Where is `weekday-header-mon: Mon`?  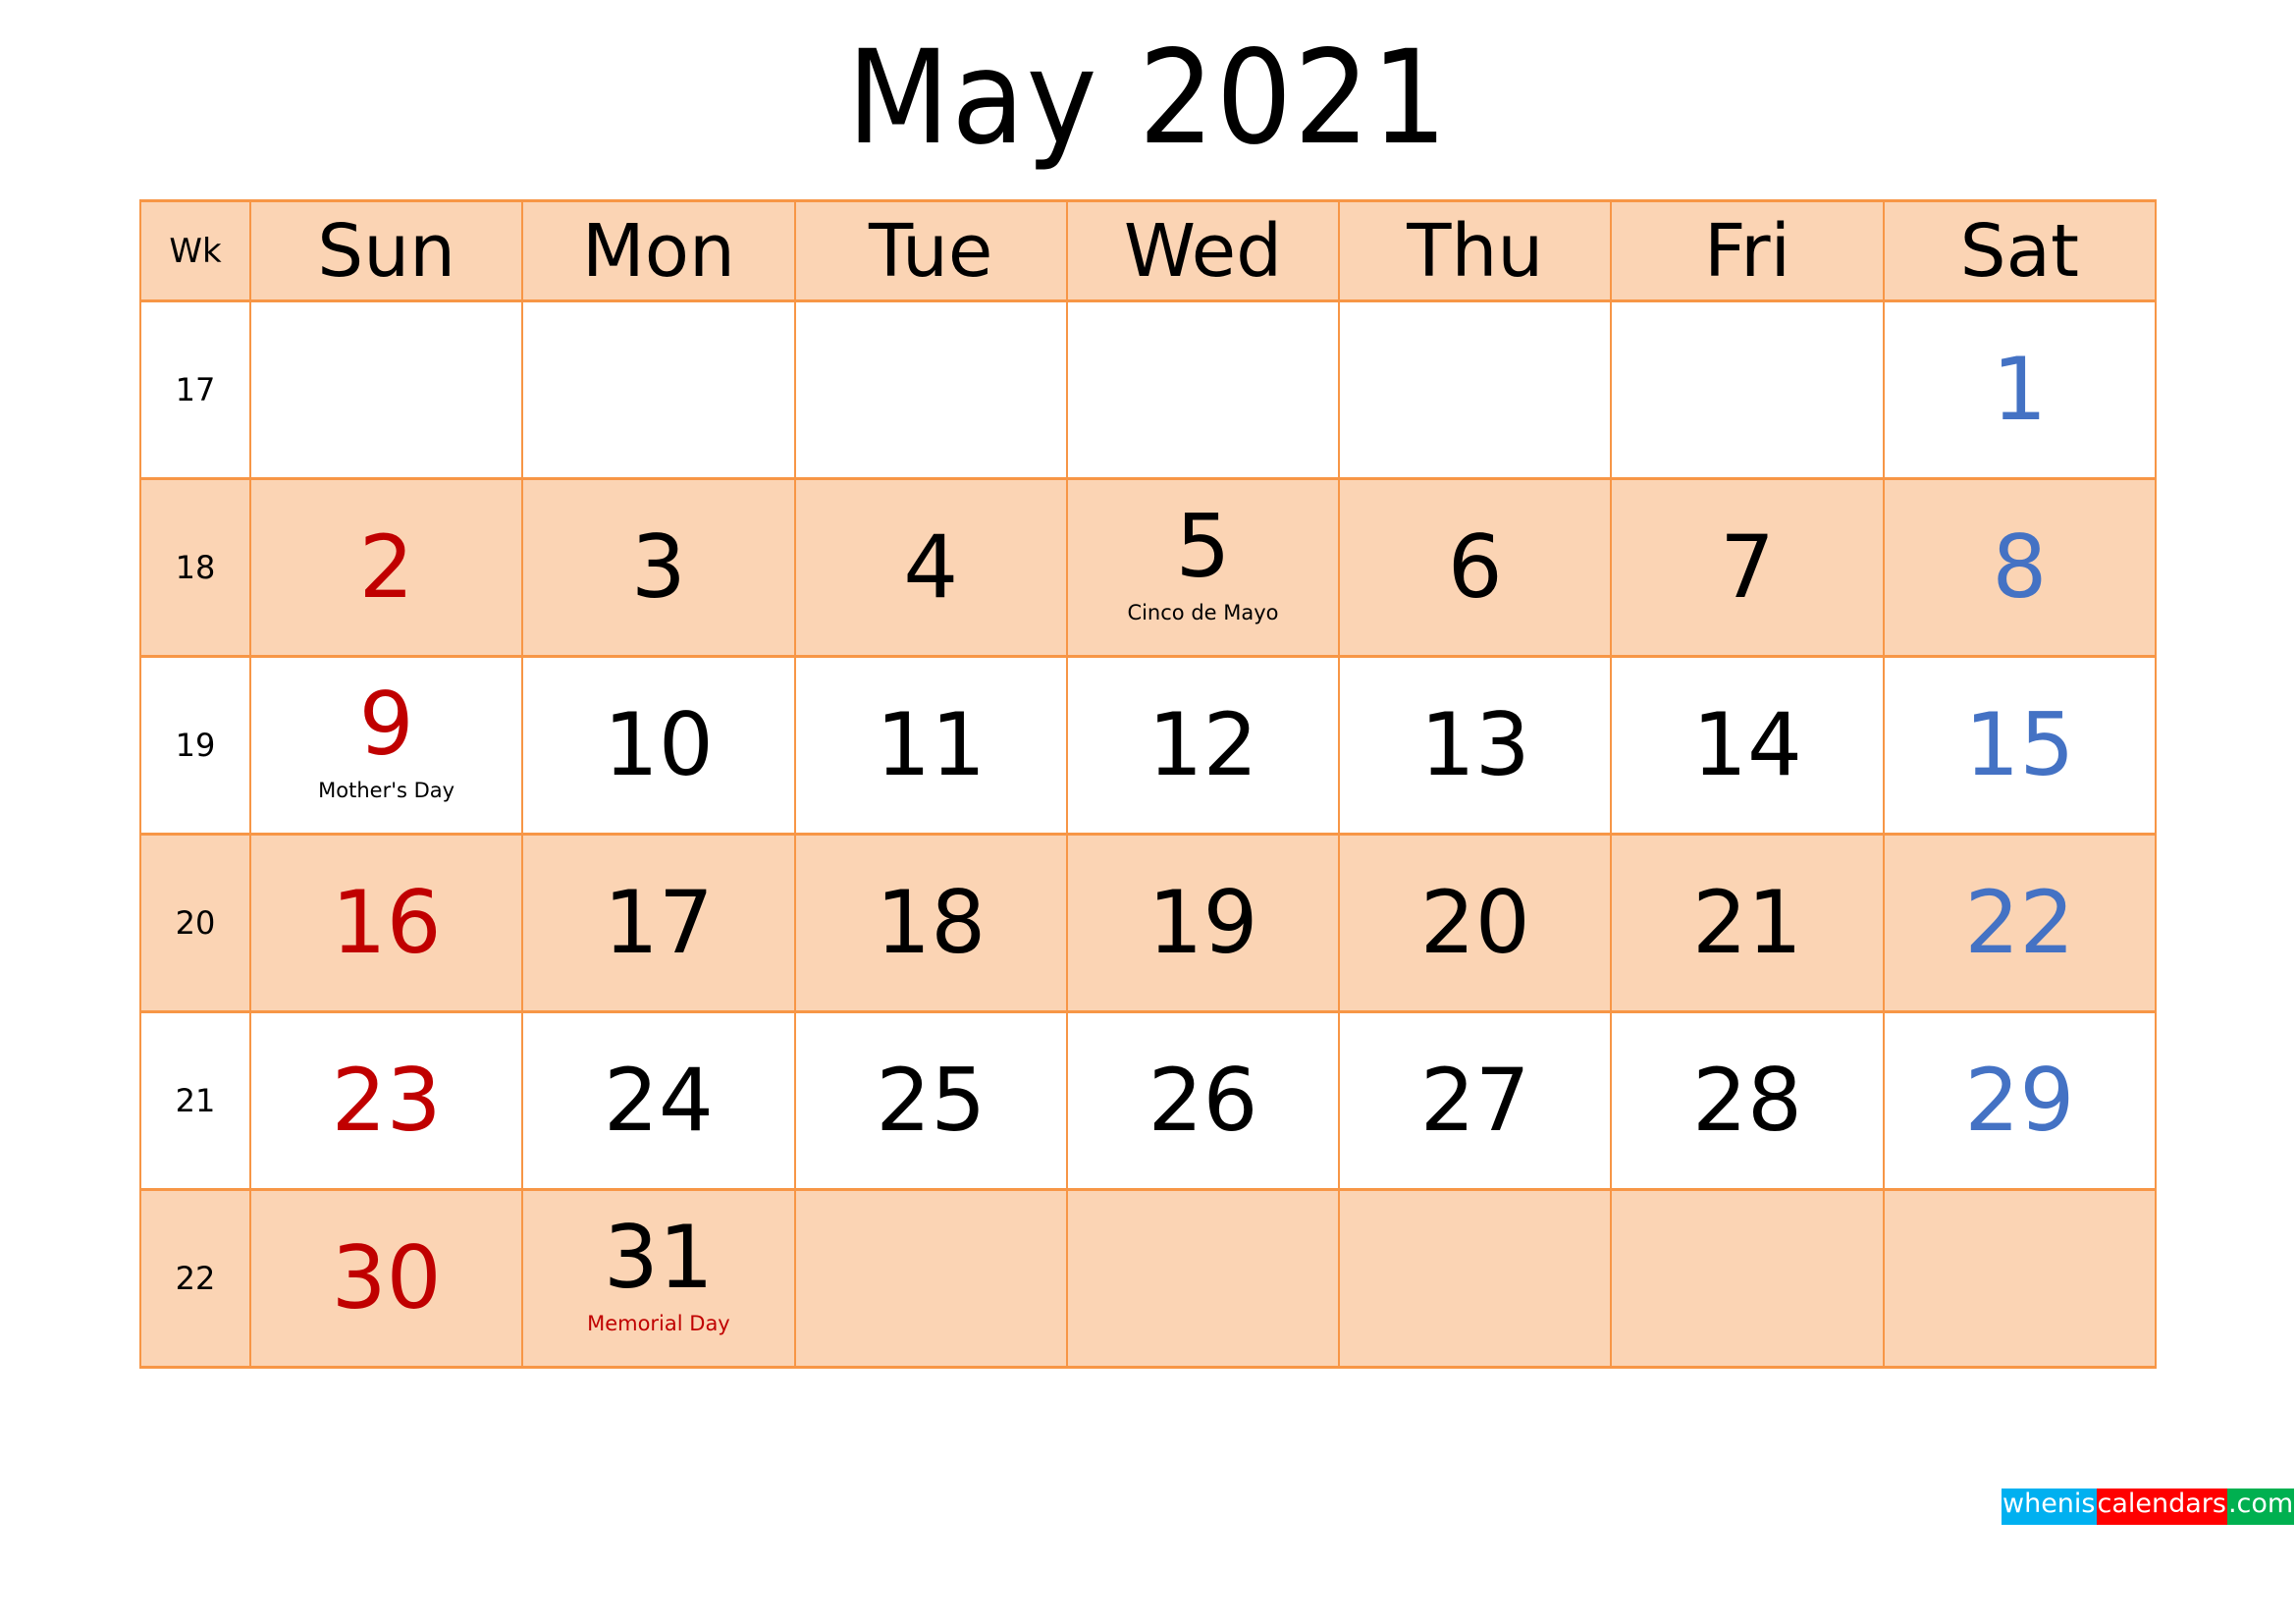
weekday-header-mon: Mon is located at coordinates (658, 250).